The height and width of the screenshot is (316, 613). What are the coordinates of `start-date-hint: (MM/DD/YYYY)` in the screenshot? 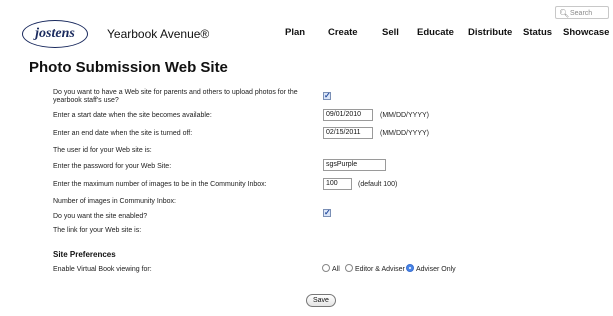 It's located at (404, 115).